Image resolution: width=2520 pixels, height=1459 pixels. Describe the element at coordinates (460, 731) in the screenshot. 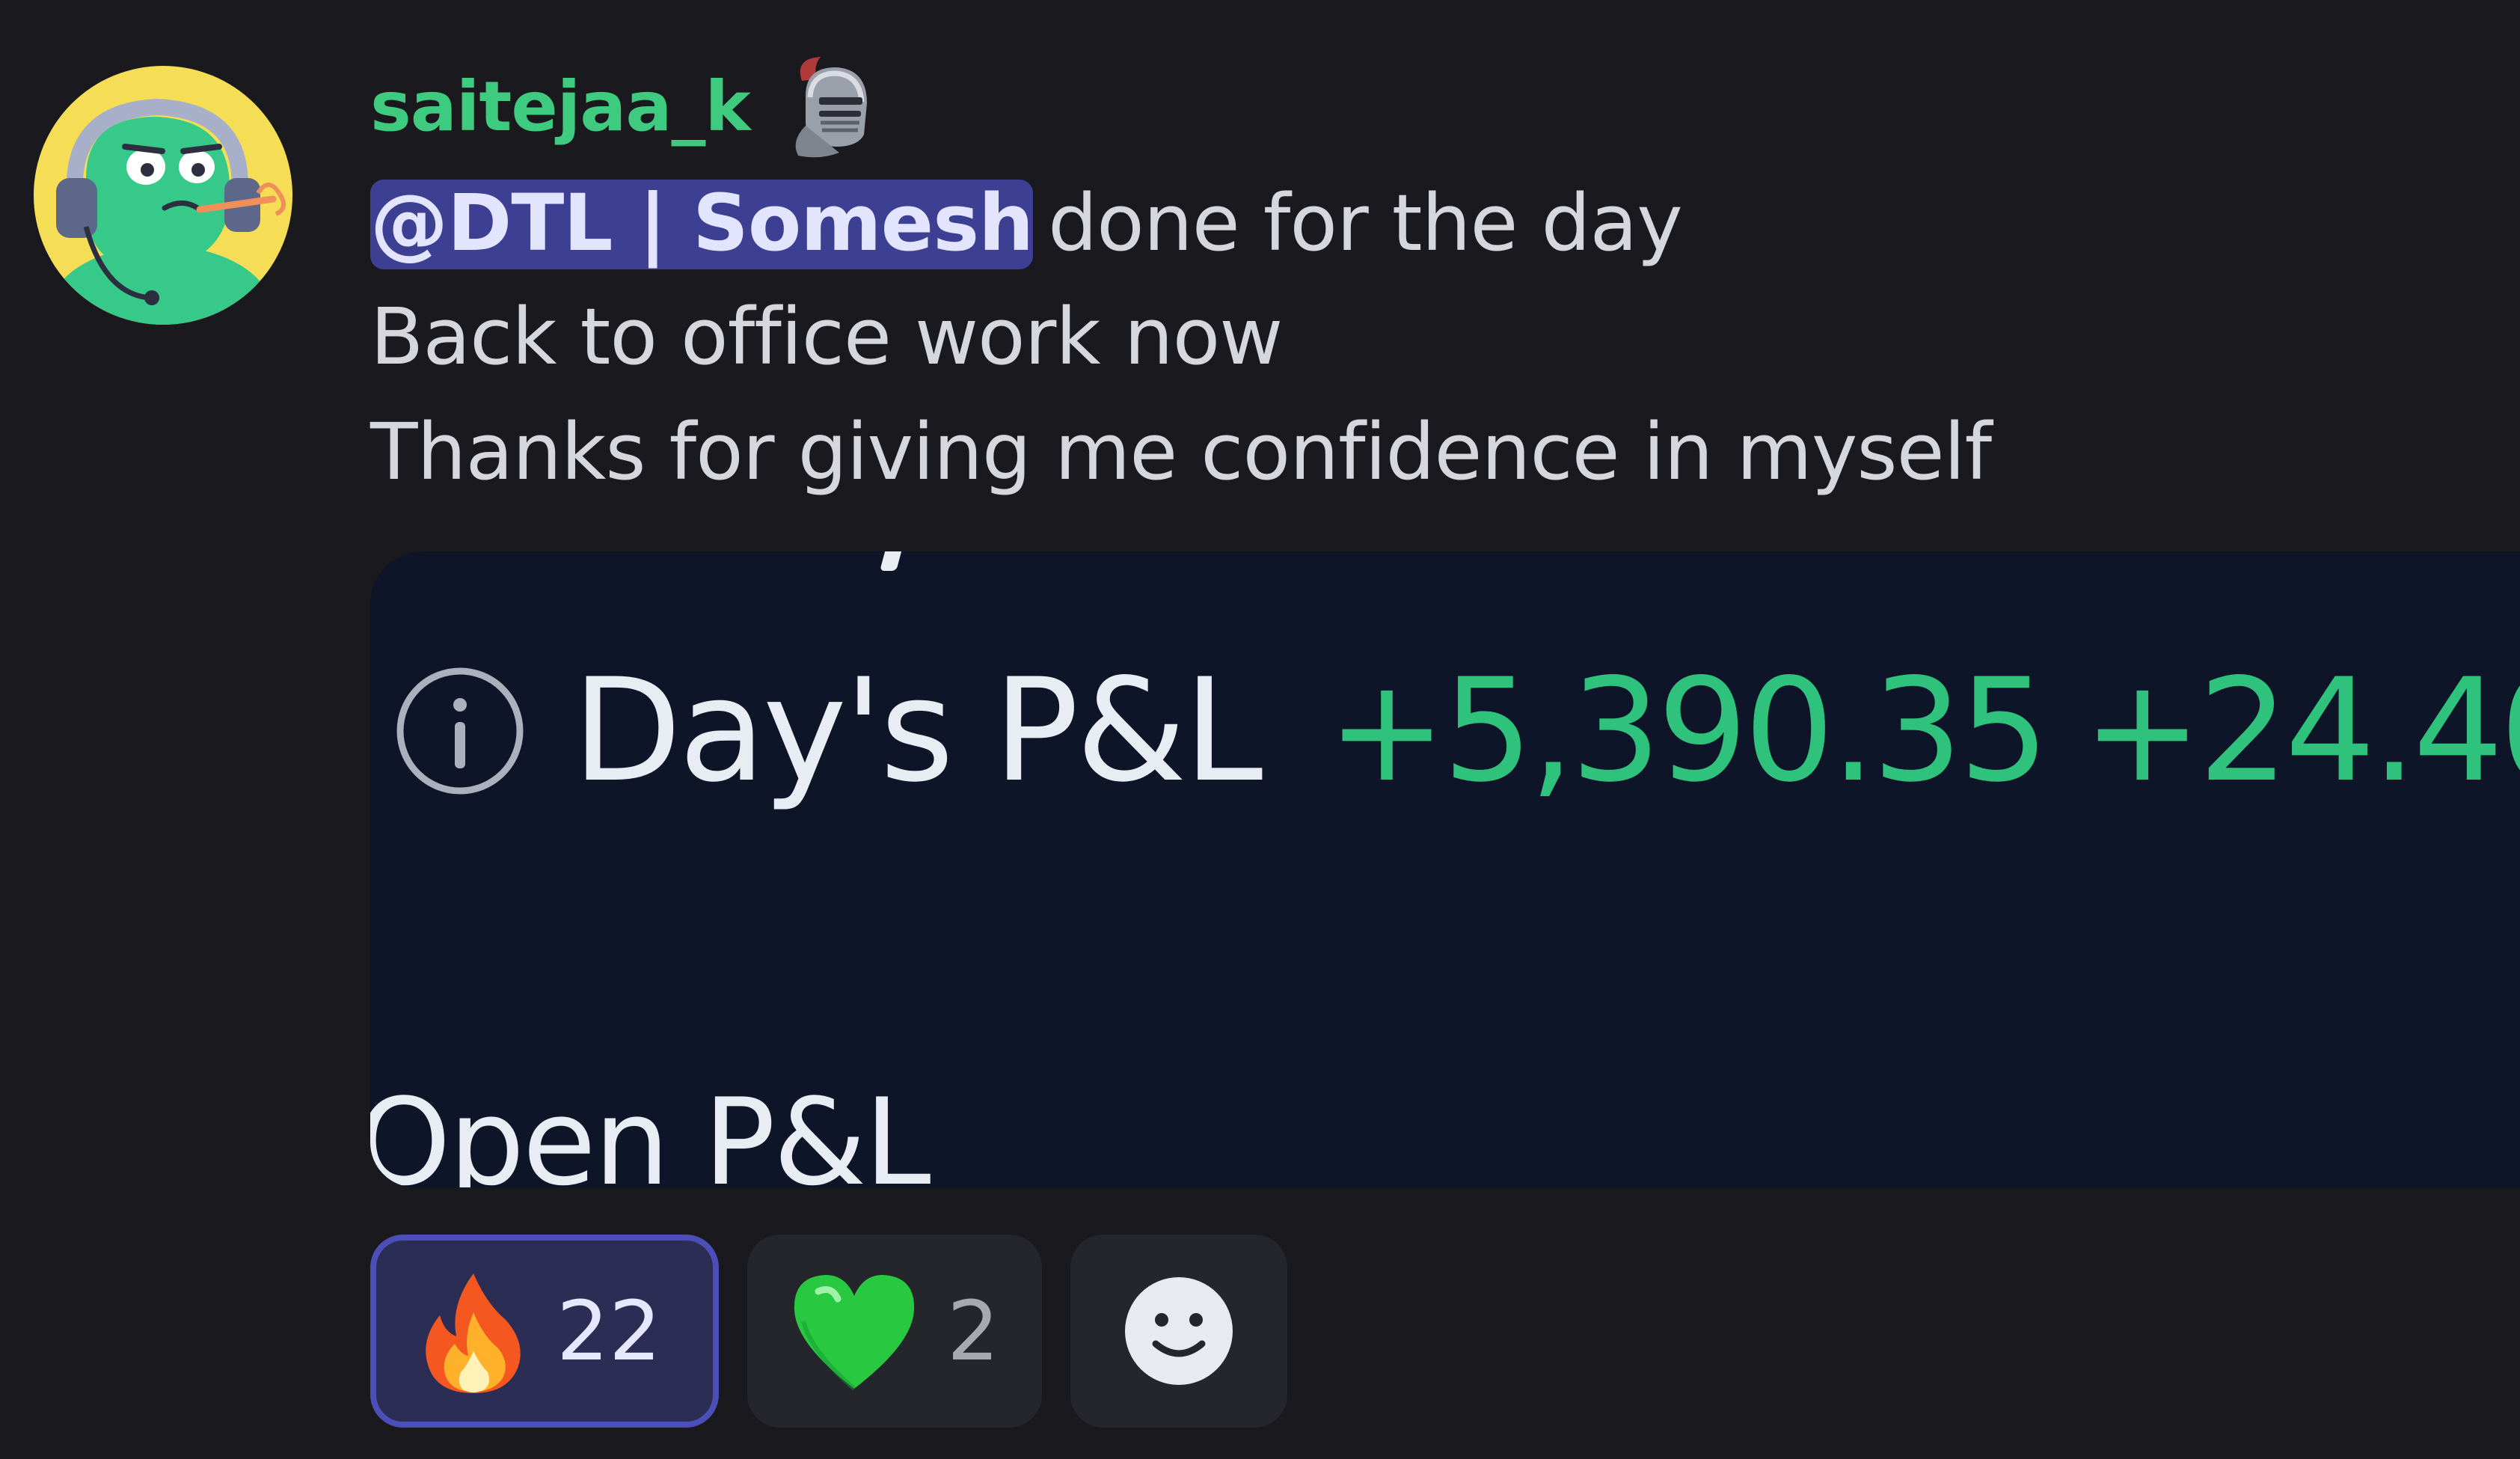

I see `info-icon` at that location.